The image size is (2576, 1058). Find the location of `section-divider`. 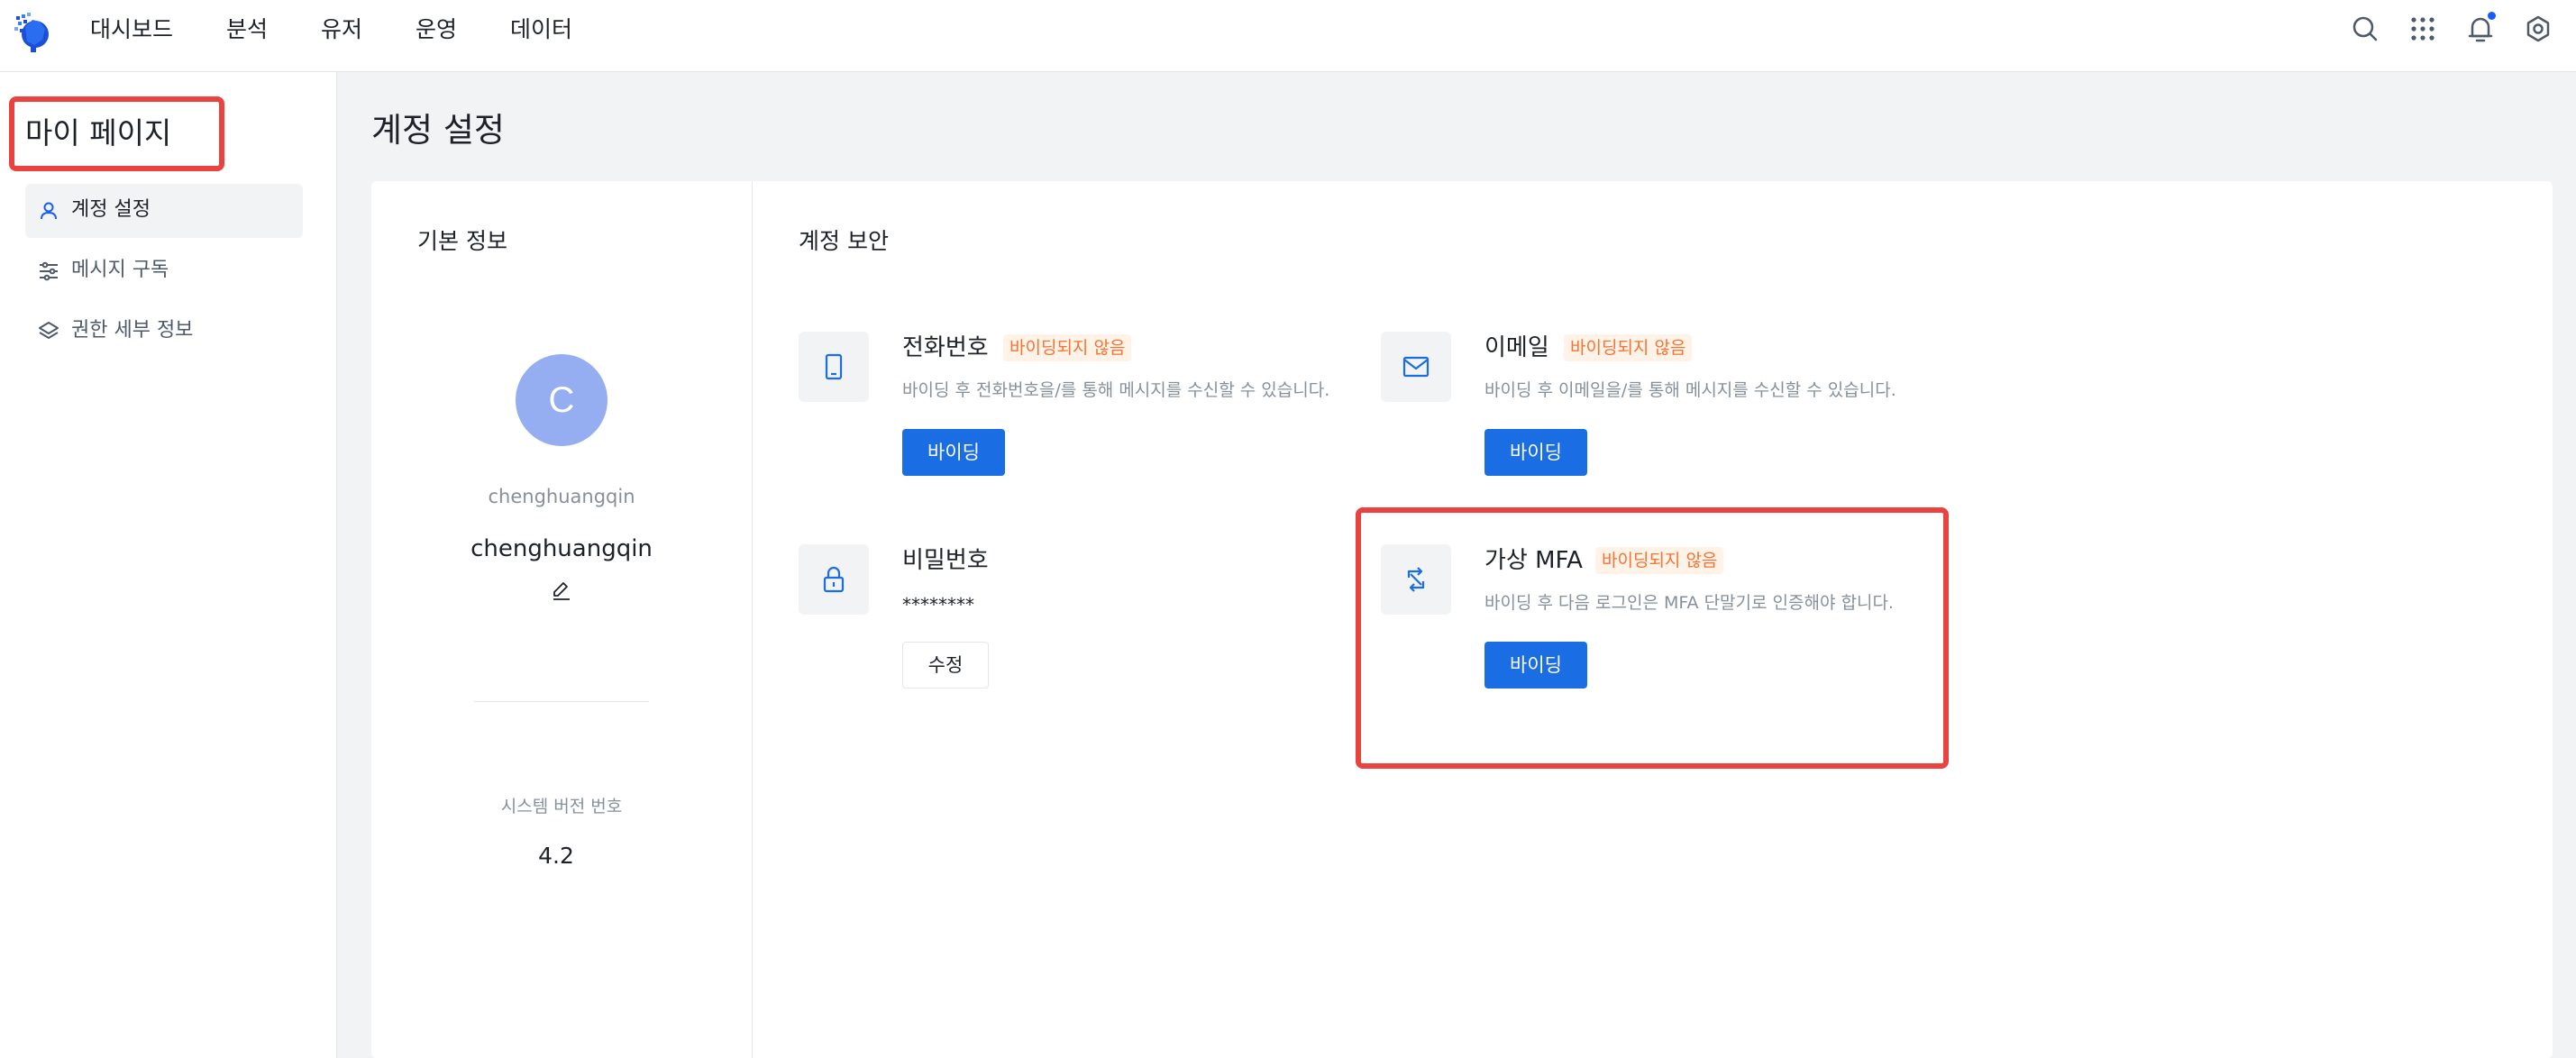

section-divider is located at coordinates (752, 619).